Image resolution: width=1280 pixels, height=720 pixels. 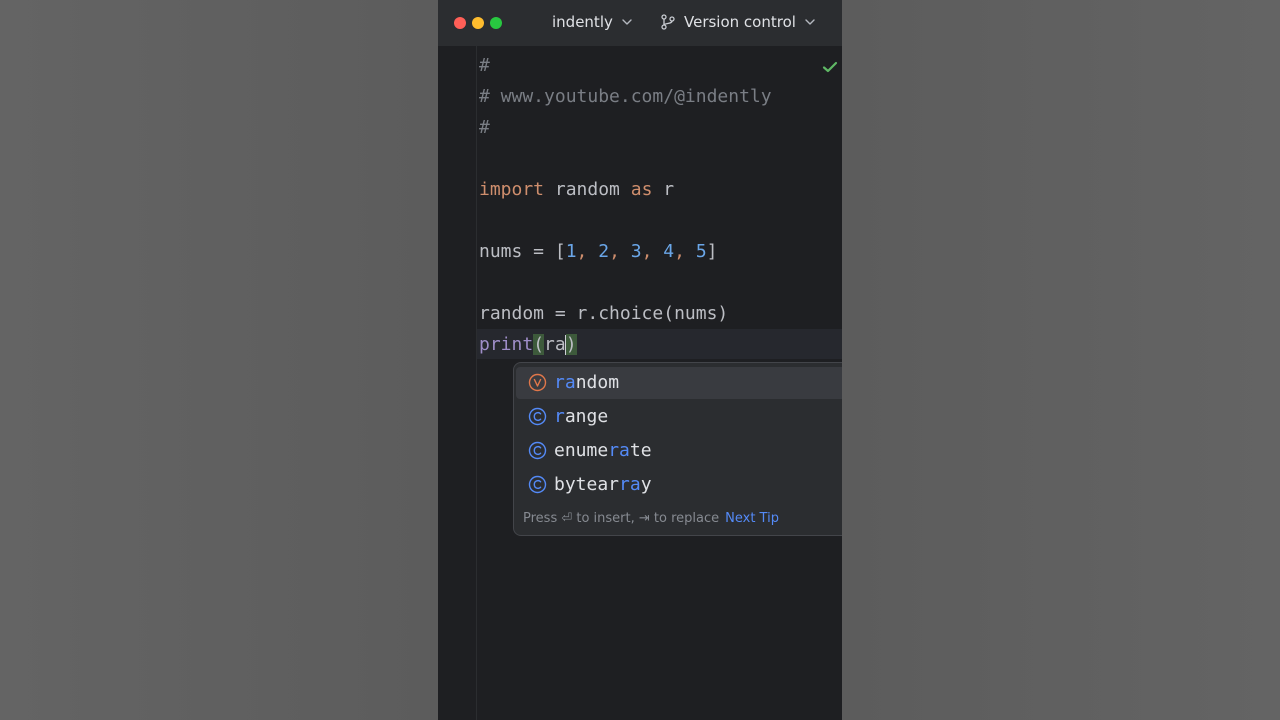 What do you see at coordinates (646, 484) in the screenshot?
I see `completion-suffix: y` at bounding box center [646, 484].